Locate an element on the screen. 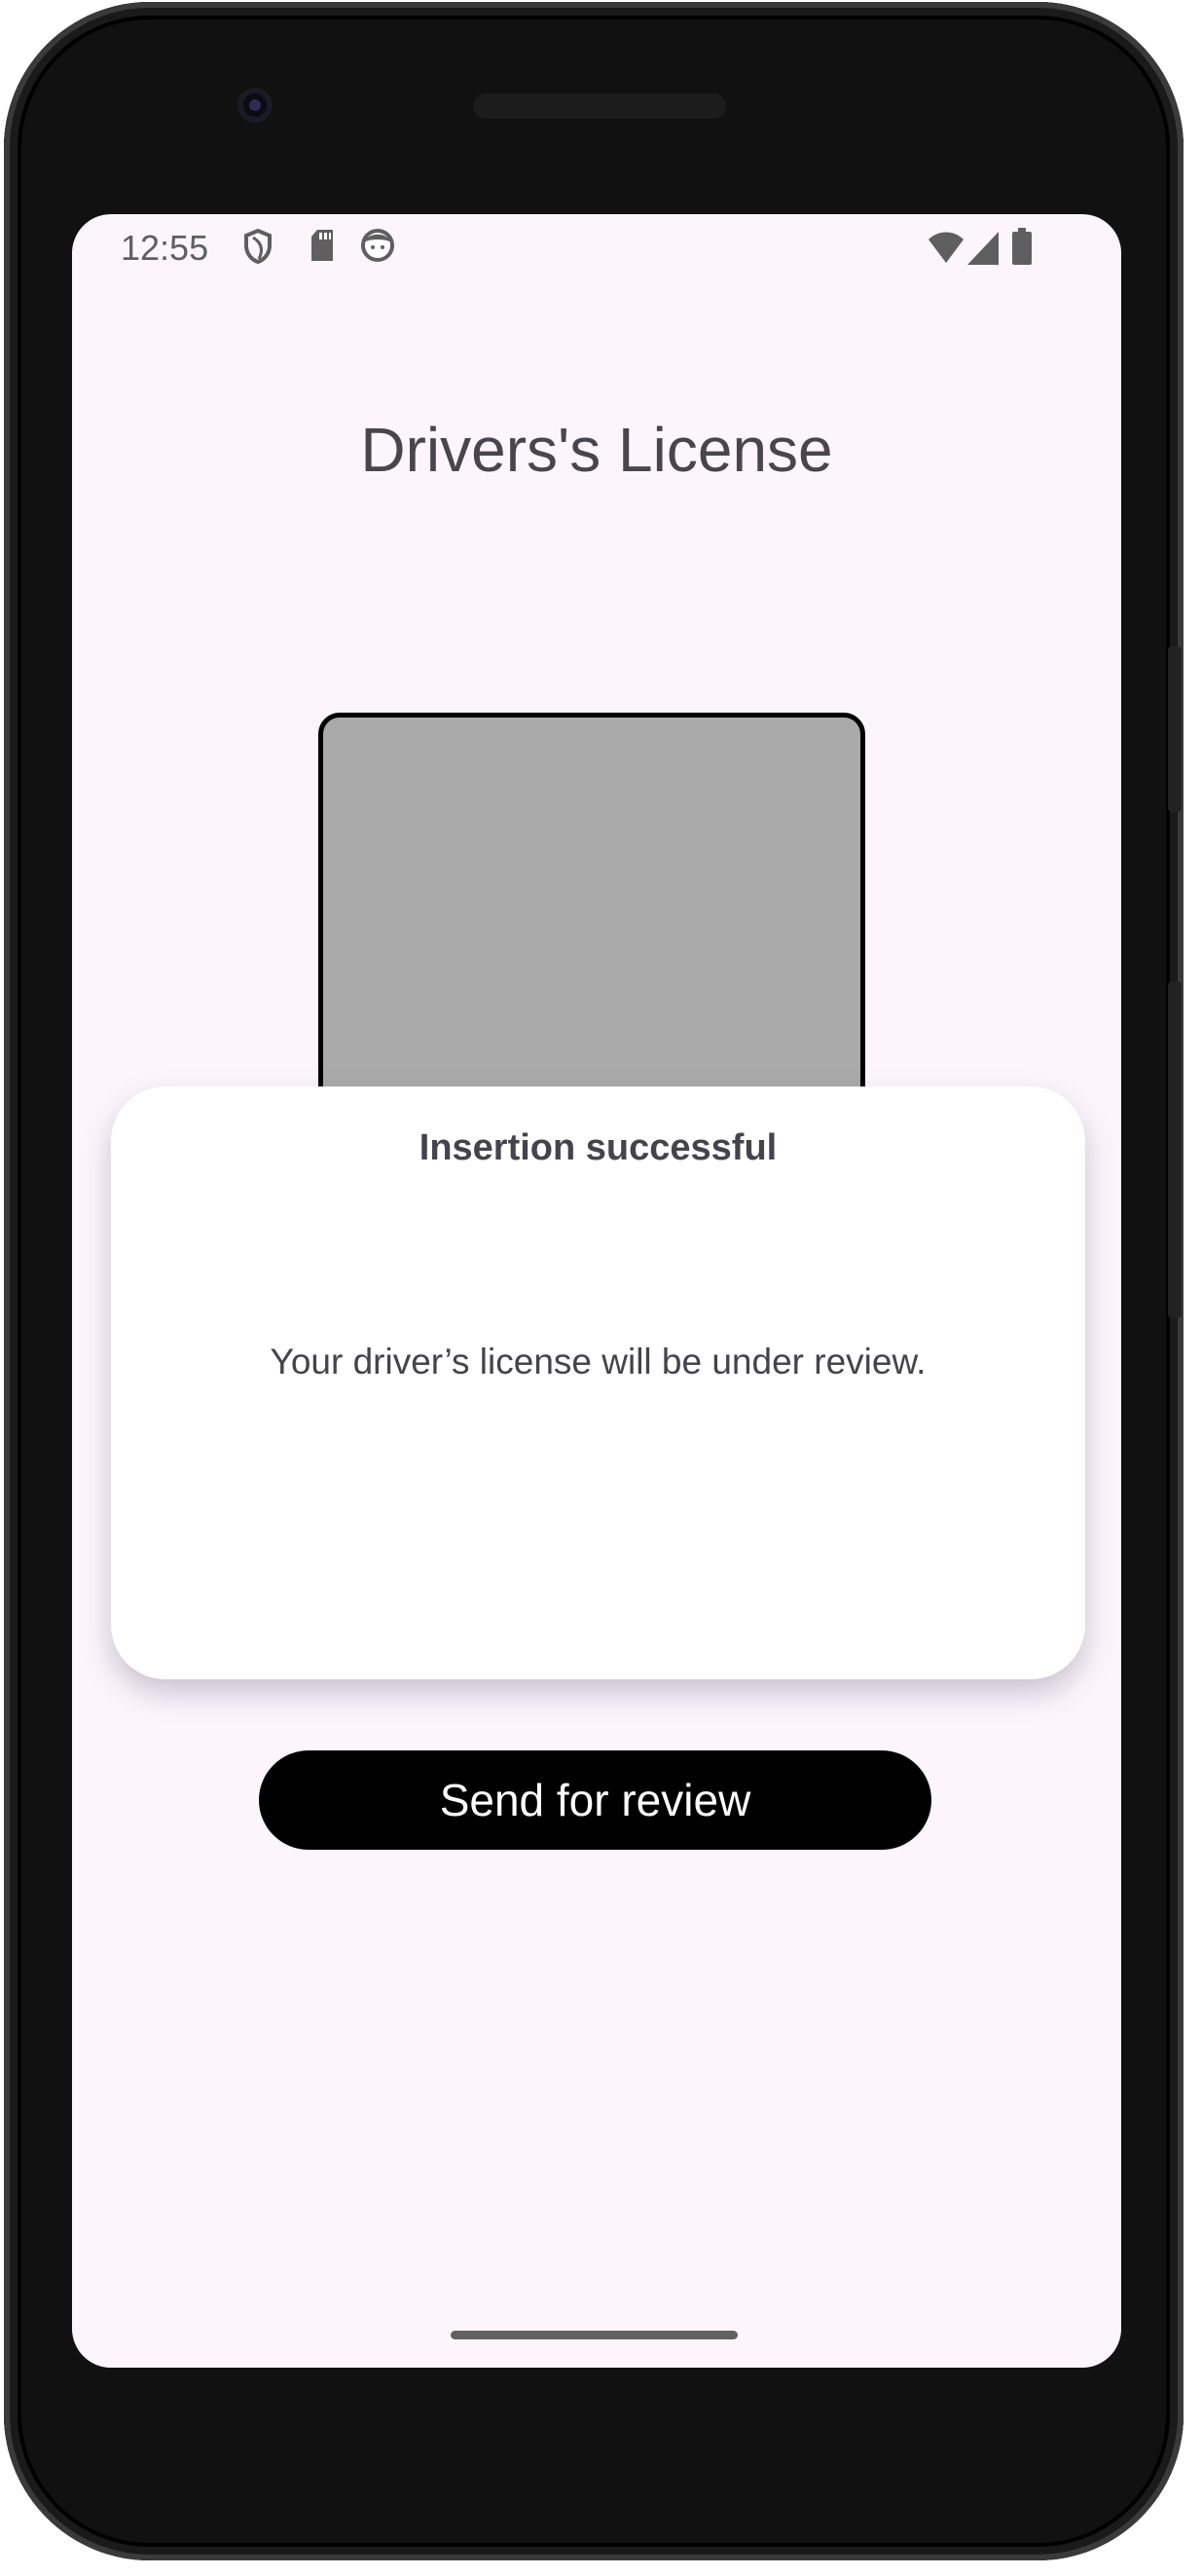  shield-icon is located at coordinates (258, 246).